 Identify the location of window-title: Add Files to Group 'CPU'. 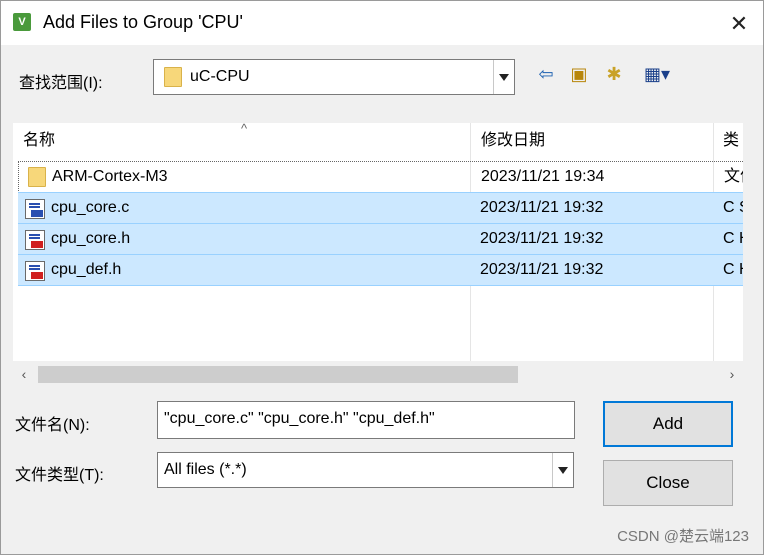
(143, 22).